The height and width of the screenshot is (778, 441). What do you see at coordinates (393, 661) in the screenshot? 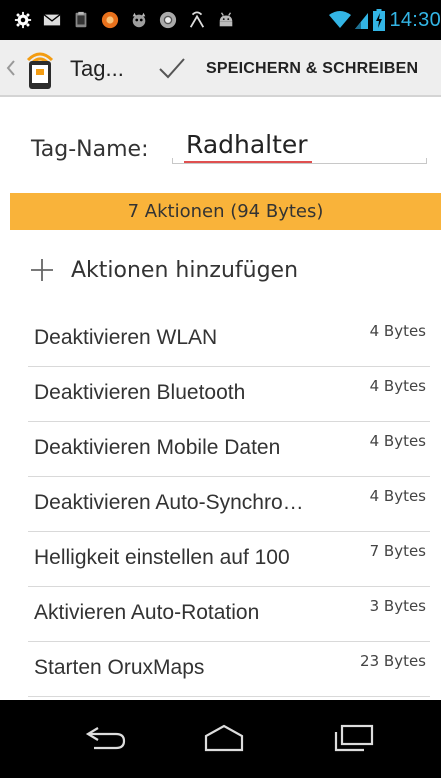
I see `action-size: 23 Bytes` at bounding box center [393, 661].